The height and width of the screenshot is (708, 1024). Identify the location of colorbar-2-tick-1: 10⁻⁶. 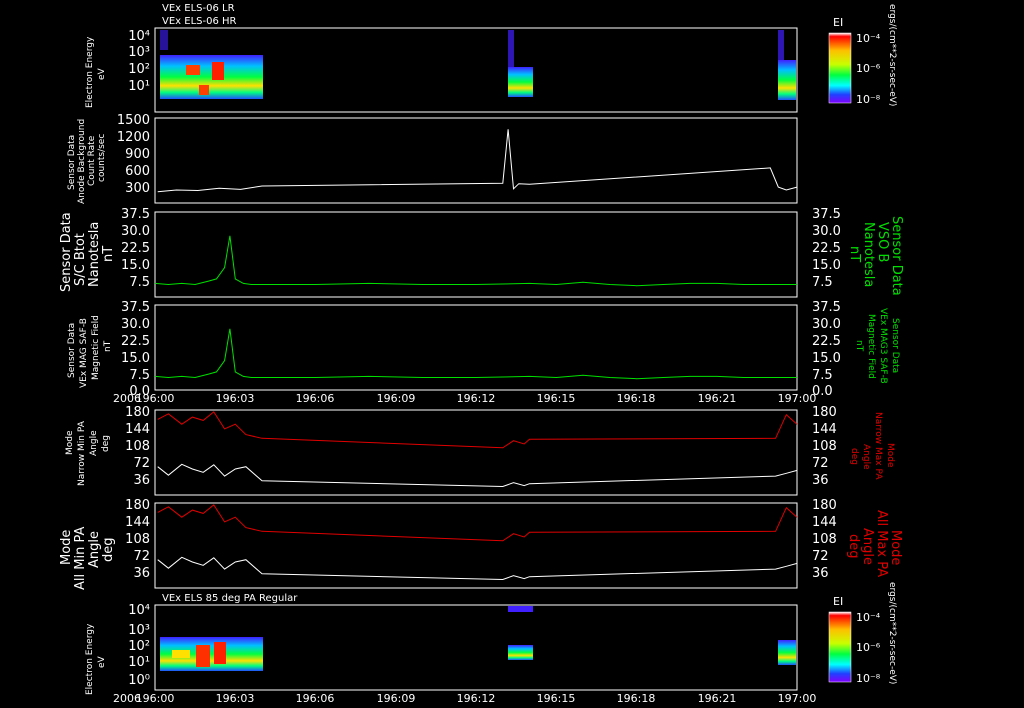
(868, 647).